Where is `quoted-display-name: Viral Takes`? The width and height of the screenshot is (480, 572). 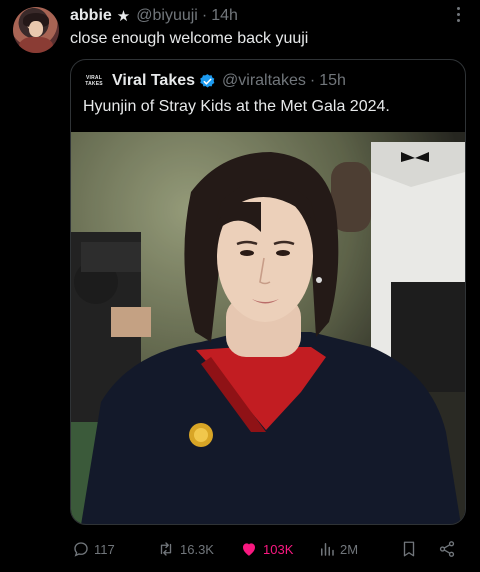 quoted-display-name: Viral Takes is located at coordinates (153, 81).